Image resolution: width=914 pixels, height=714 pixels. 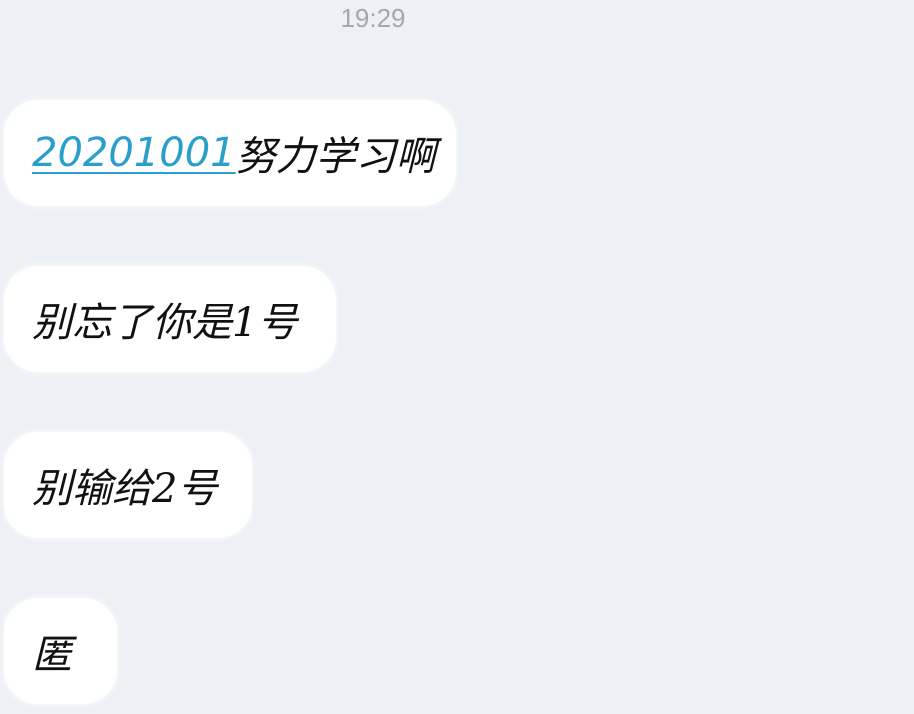 I want to click on message-text: 努力学习啊, so click(x=335, y=157).